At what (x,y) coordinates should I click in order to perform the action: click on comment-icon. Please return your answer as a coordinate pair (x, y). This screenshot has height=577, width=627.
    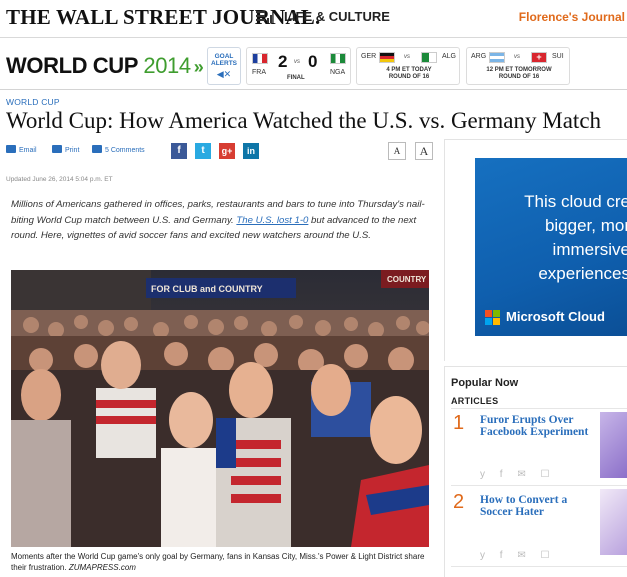
    Looking at the image, I should click on (97, 149).